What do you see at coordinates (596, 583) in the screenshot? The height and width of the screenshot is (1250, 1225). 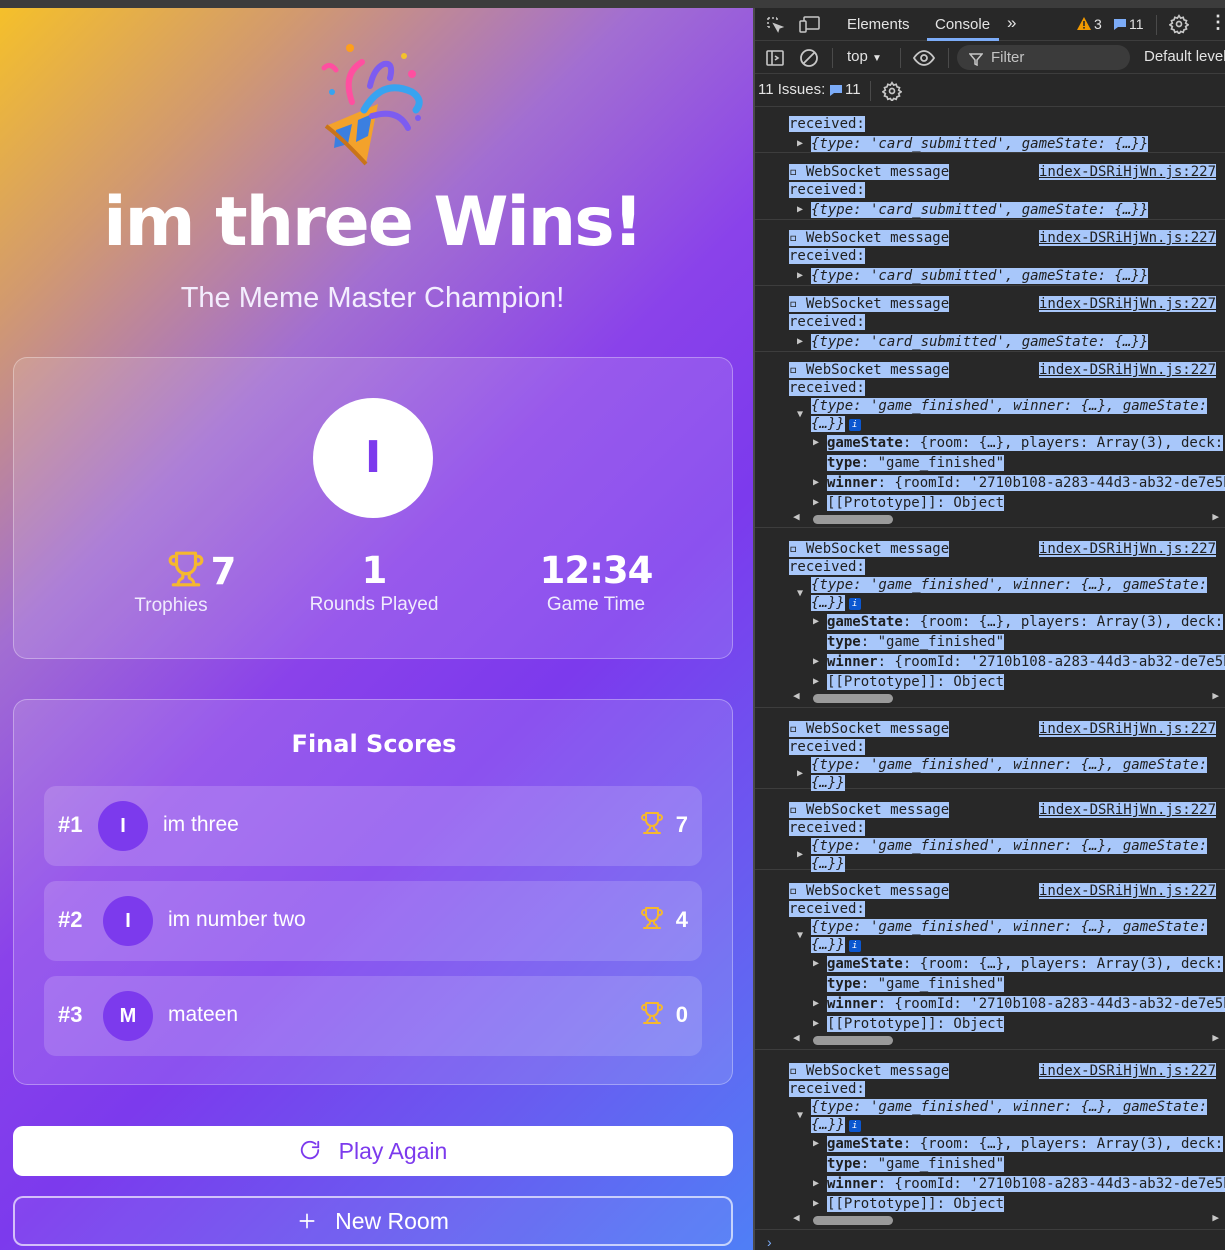 I see `stat-time: 12:34 Game Time` at bounding box center [596, 583].